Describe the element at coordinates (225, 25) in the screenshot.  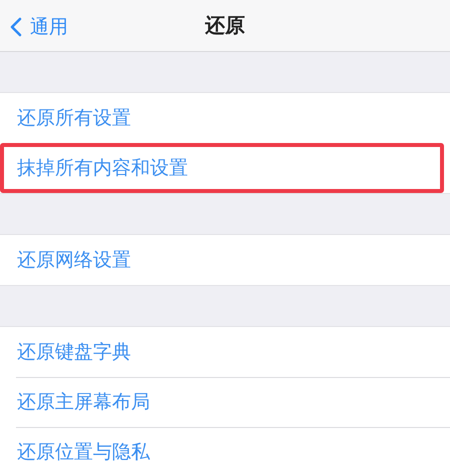
I see `screen-title: 还原` at that location.